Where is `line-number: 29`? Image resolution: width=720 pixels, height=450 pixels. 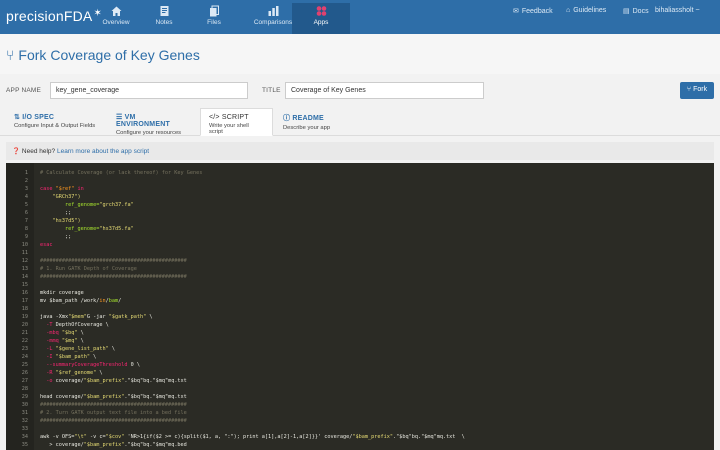 line-number: 29 is located at coordinates (24, 397).